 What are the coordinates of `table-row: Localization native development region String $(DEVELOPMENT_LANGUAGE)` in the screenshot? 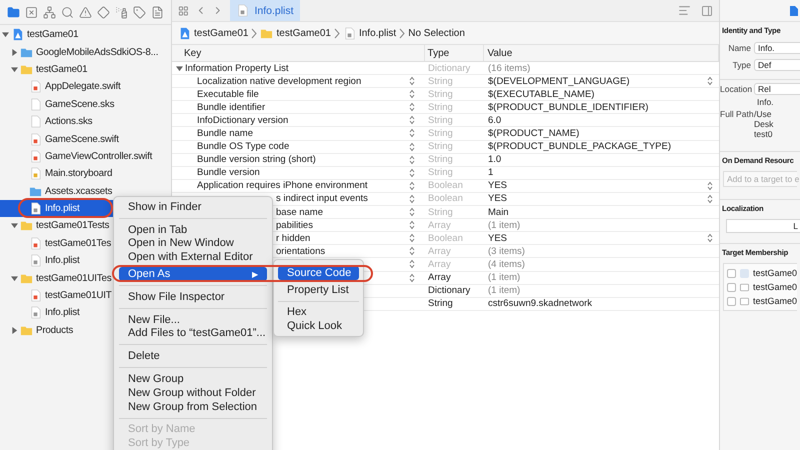 It's located at (445, 81).